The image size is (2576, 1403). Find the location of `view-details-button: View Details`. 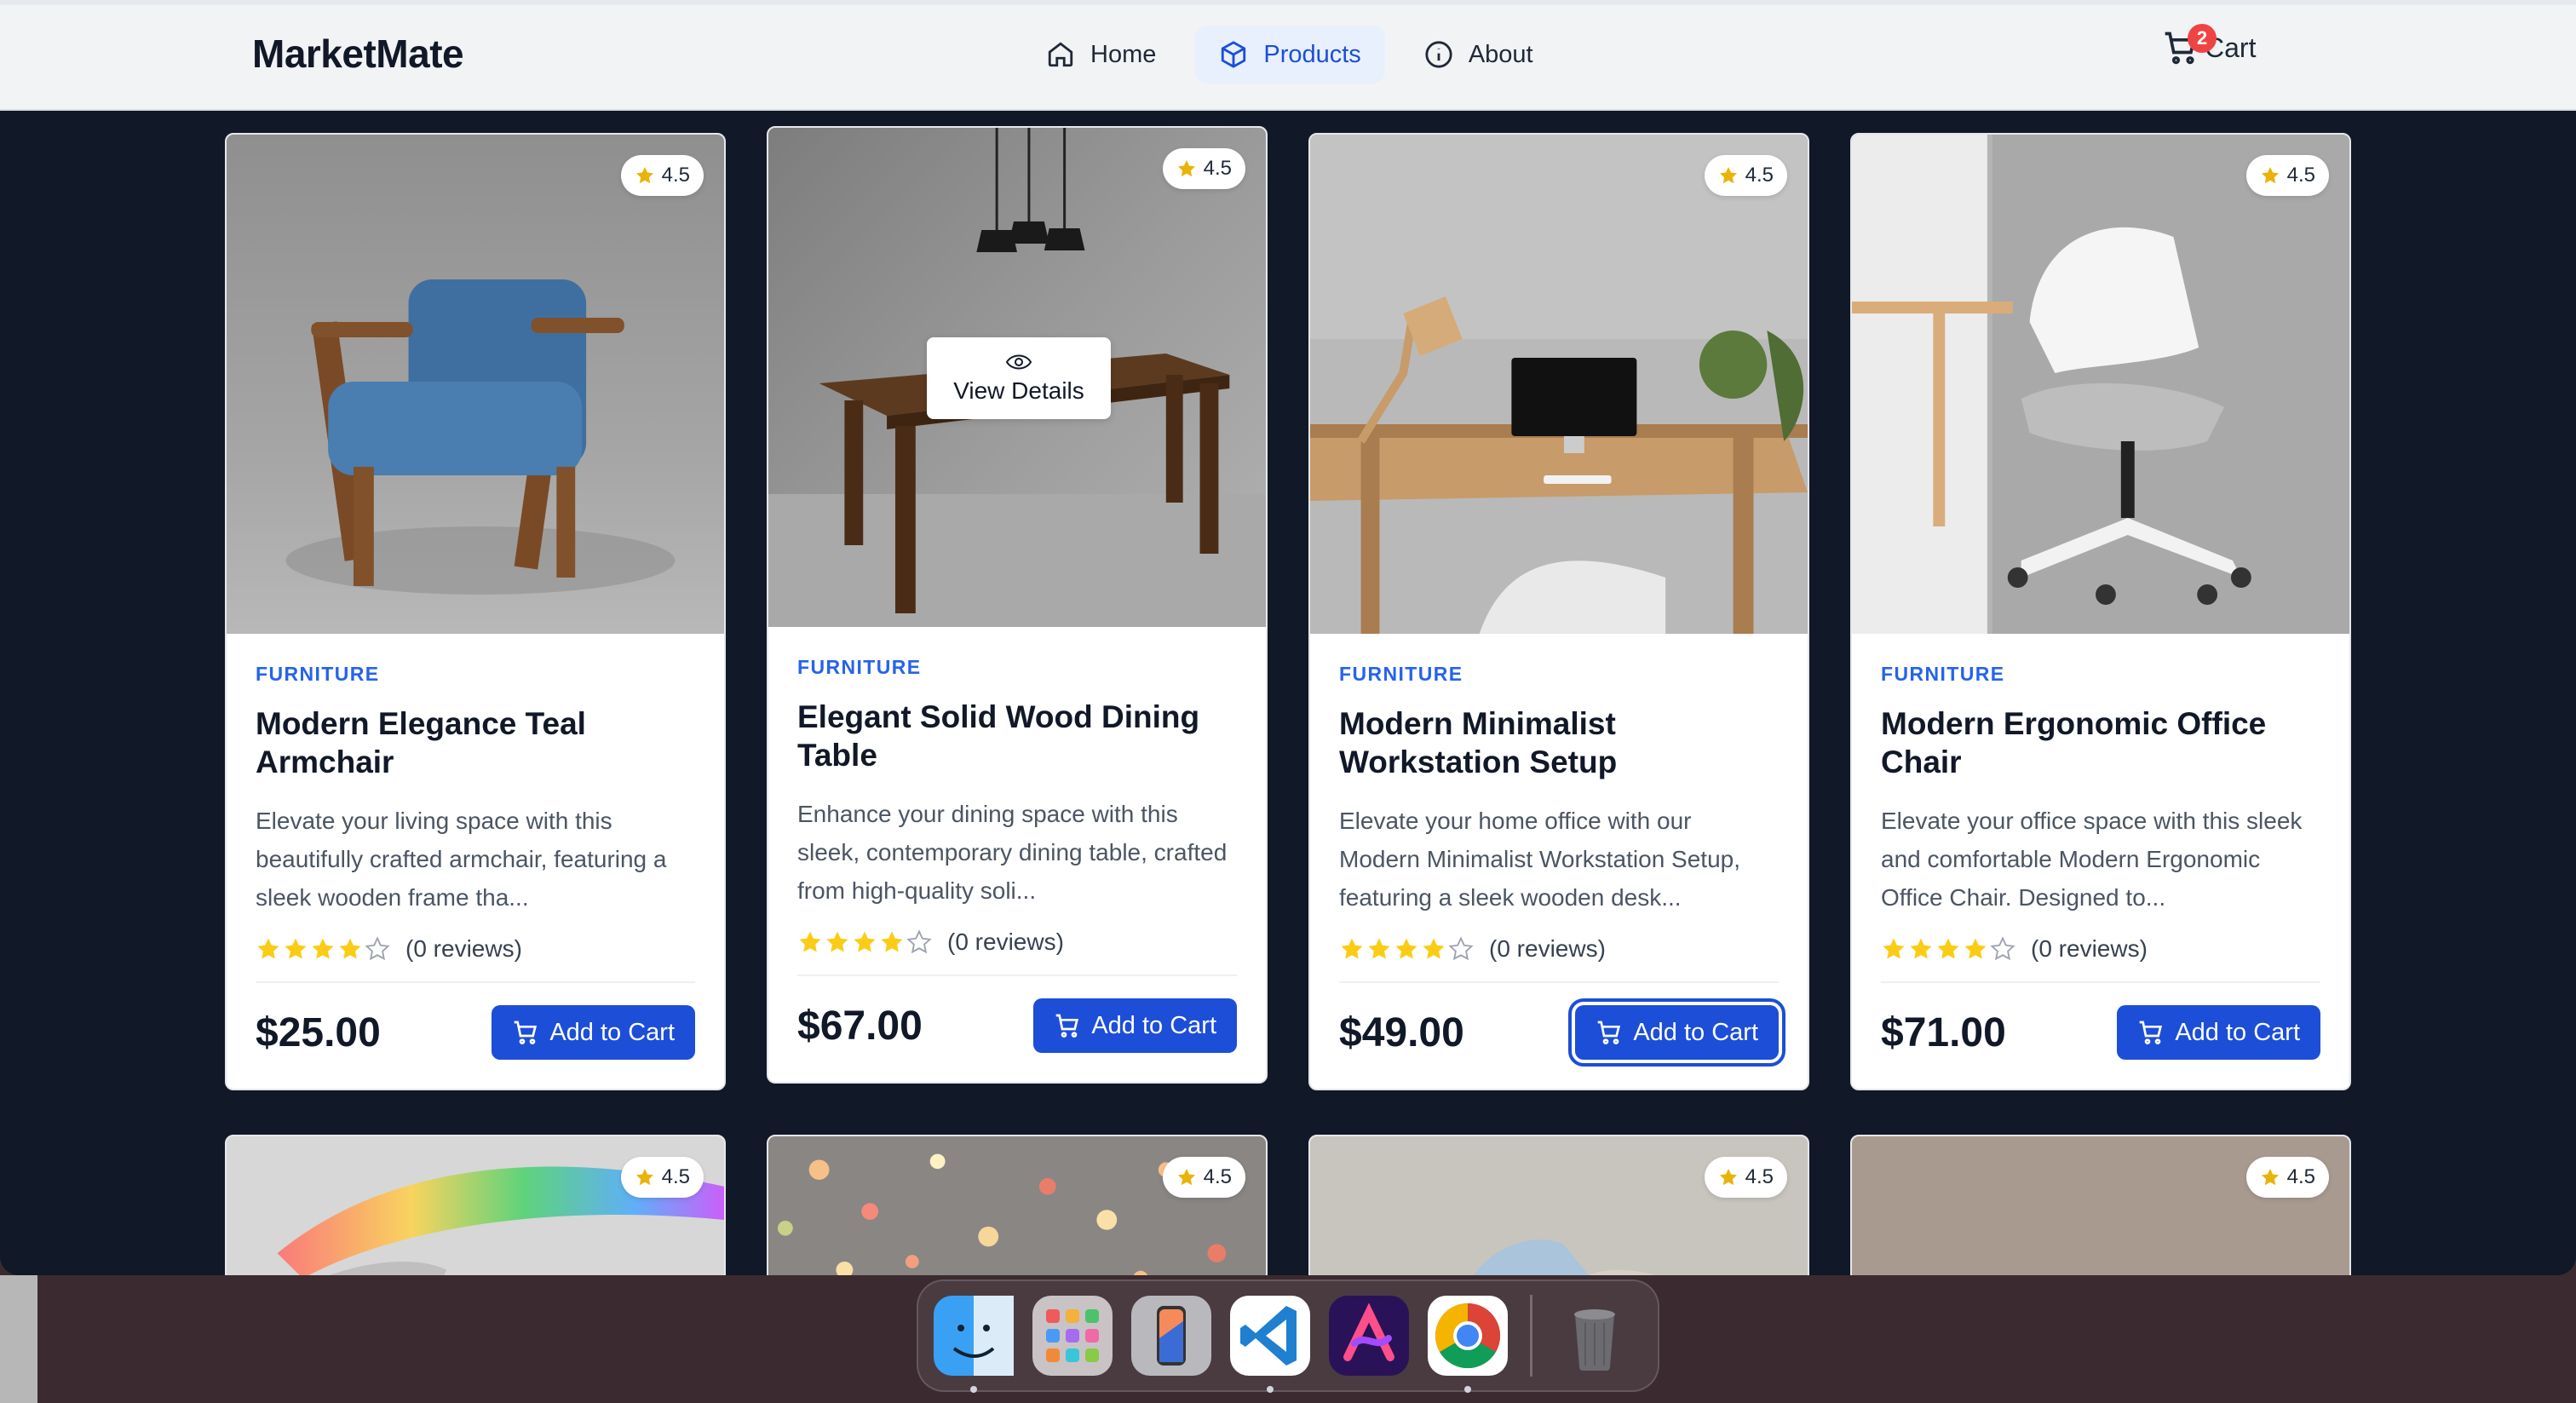

view-details-button: View Details is located at coordinates (1019, 378).